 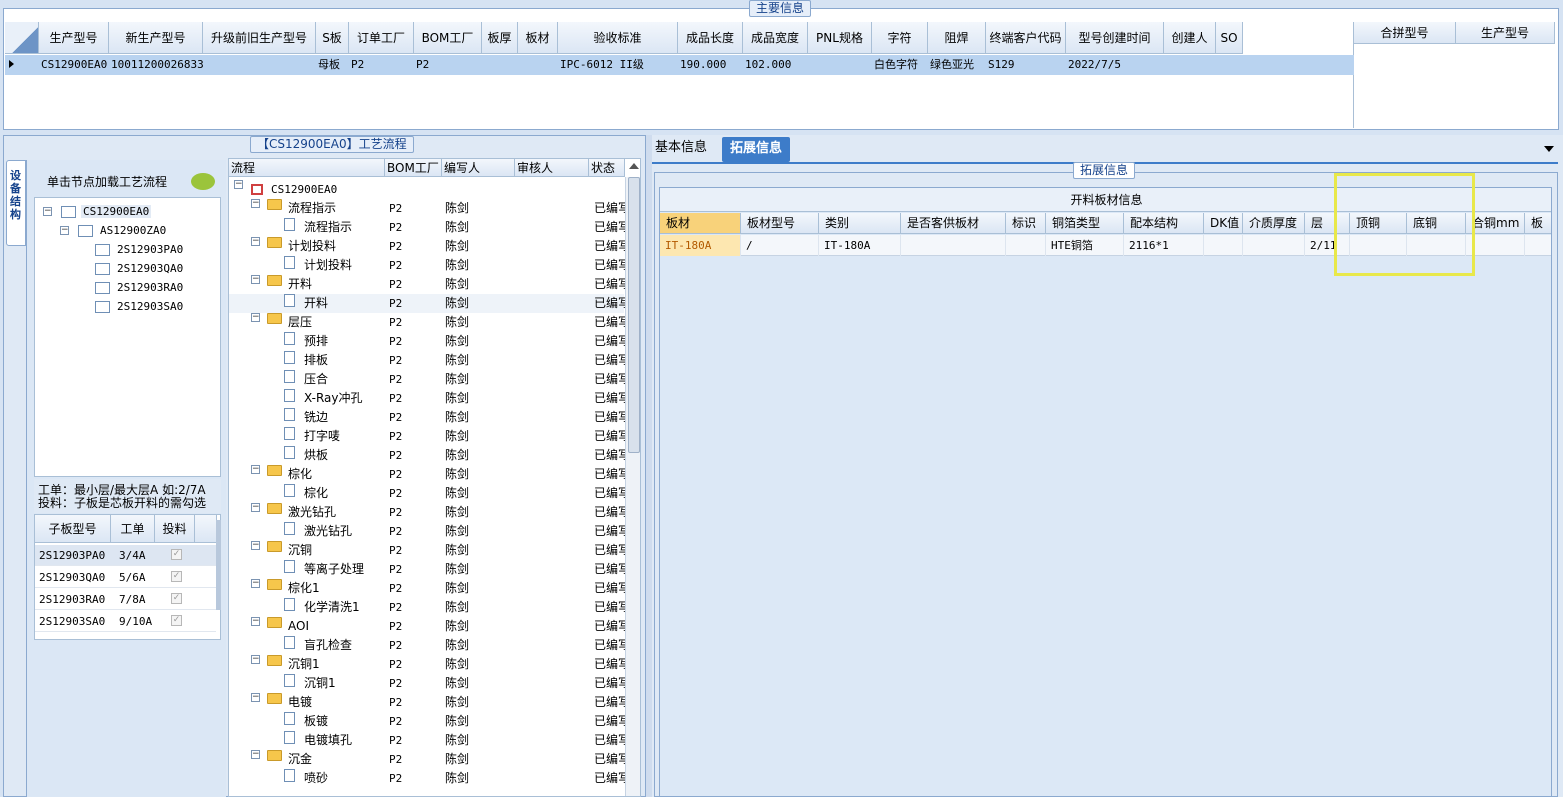 What do you see at coordinates (16, 203) in the screenshot?
I see `side-tab-equipment-structure: 设备结构` at bounding box center [16, 203].